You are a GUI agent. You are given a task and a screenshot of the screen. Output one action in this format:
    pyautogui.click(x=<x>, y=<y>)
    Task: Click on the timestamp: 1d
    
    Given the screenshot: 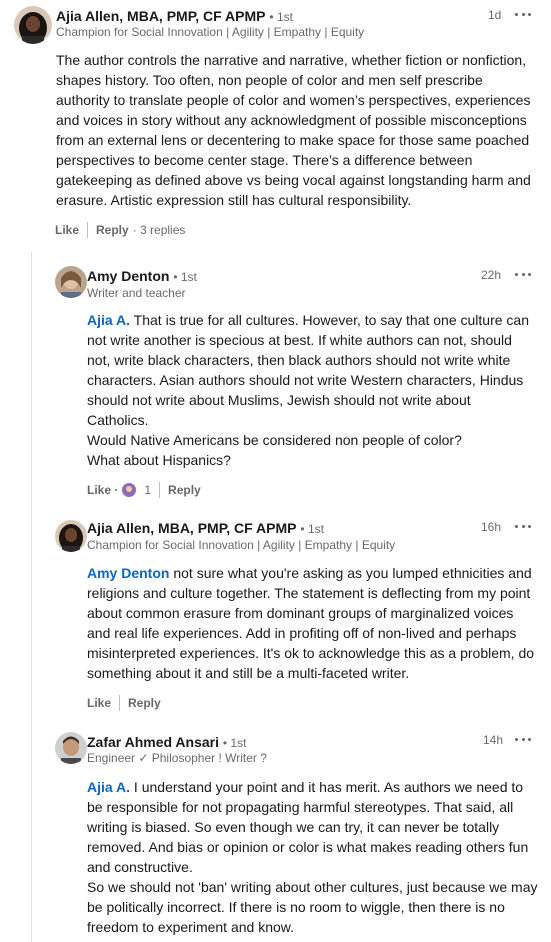 What is the action you would take?
    pyautogui.click(x=495, y=15)
    